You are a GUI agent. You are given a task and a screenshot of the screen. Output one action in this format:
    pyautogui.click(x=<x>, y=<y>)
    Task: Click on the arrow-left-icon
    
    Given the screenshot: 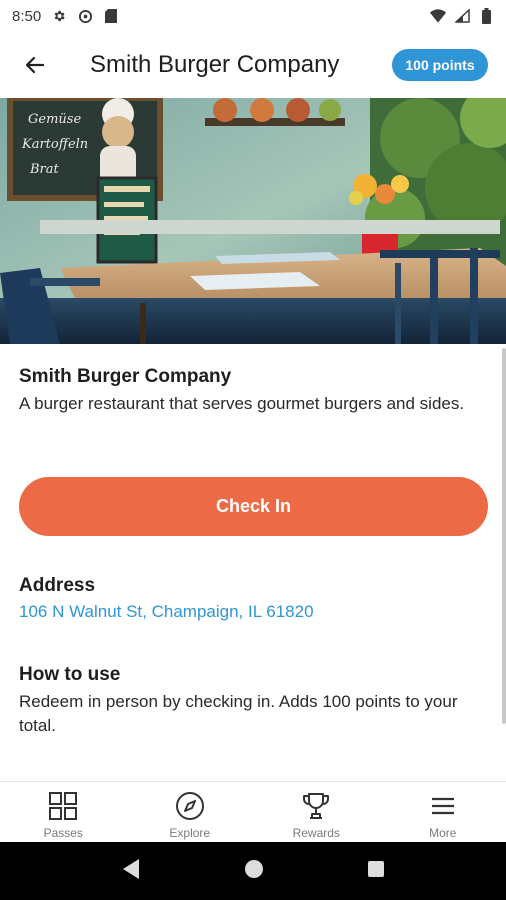 What is the action you would take?
    pyautogui.click(x=35, y=65)
    